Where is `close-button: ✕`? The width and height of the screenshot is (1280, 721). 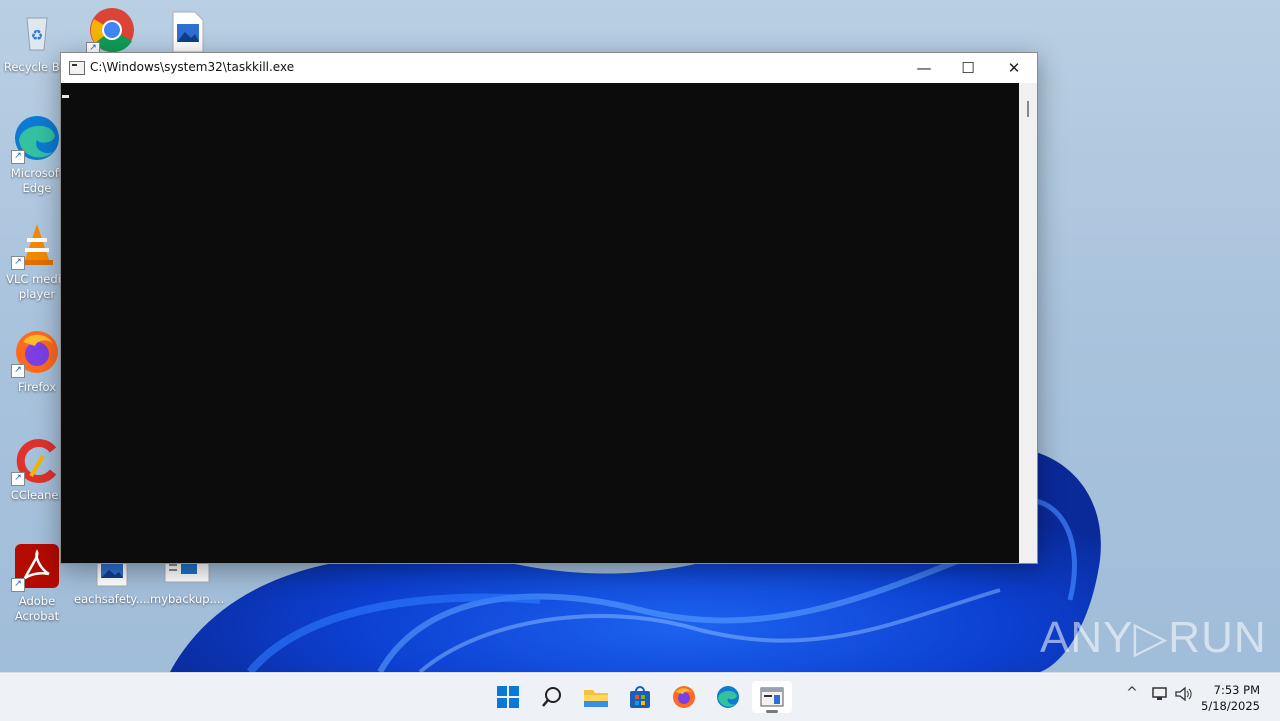 close-button: ✕ is located at coordinates (1014, 68).